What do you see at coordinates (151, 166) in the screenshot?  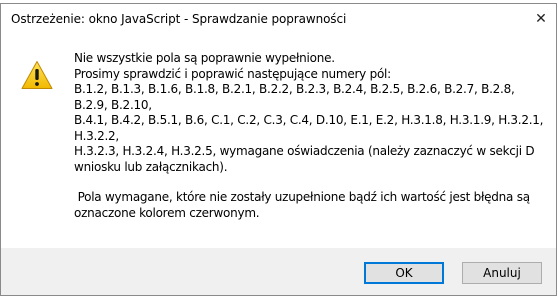 I see `message-line: wniosku lub załącznikach).` at bounding box center [151, 166].